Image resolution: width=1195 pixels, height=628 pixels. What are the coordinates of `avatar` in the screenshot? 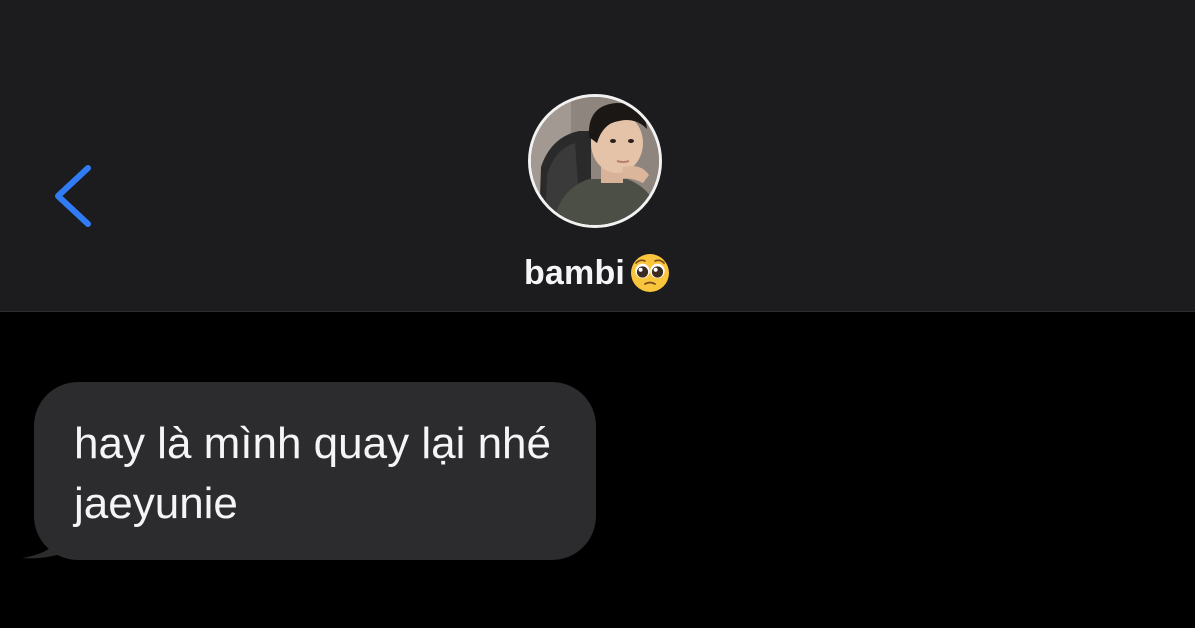 It's located at (595, 161).